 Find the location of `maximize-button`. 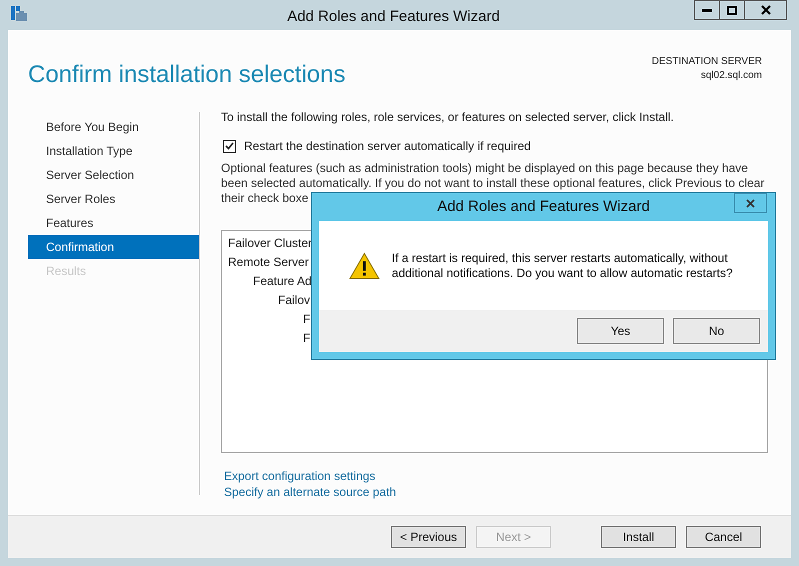

maximize-button is located at coordinates (732, 10).